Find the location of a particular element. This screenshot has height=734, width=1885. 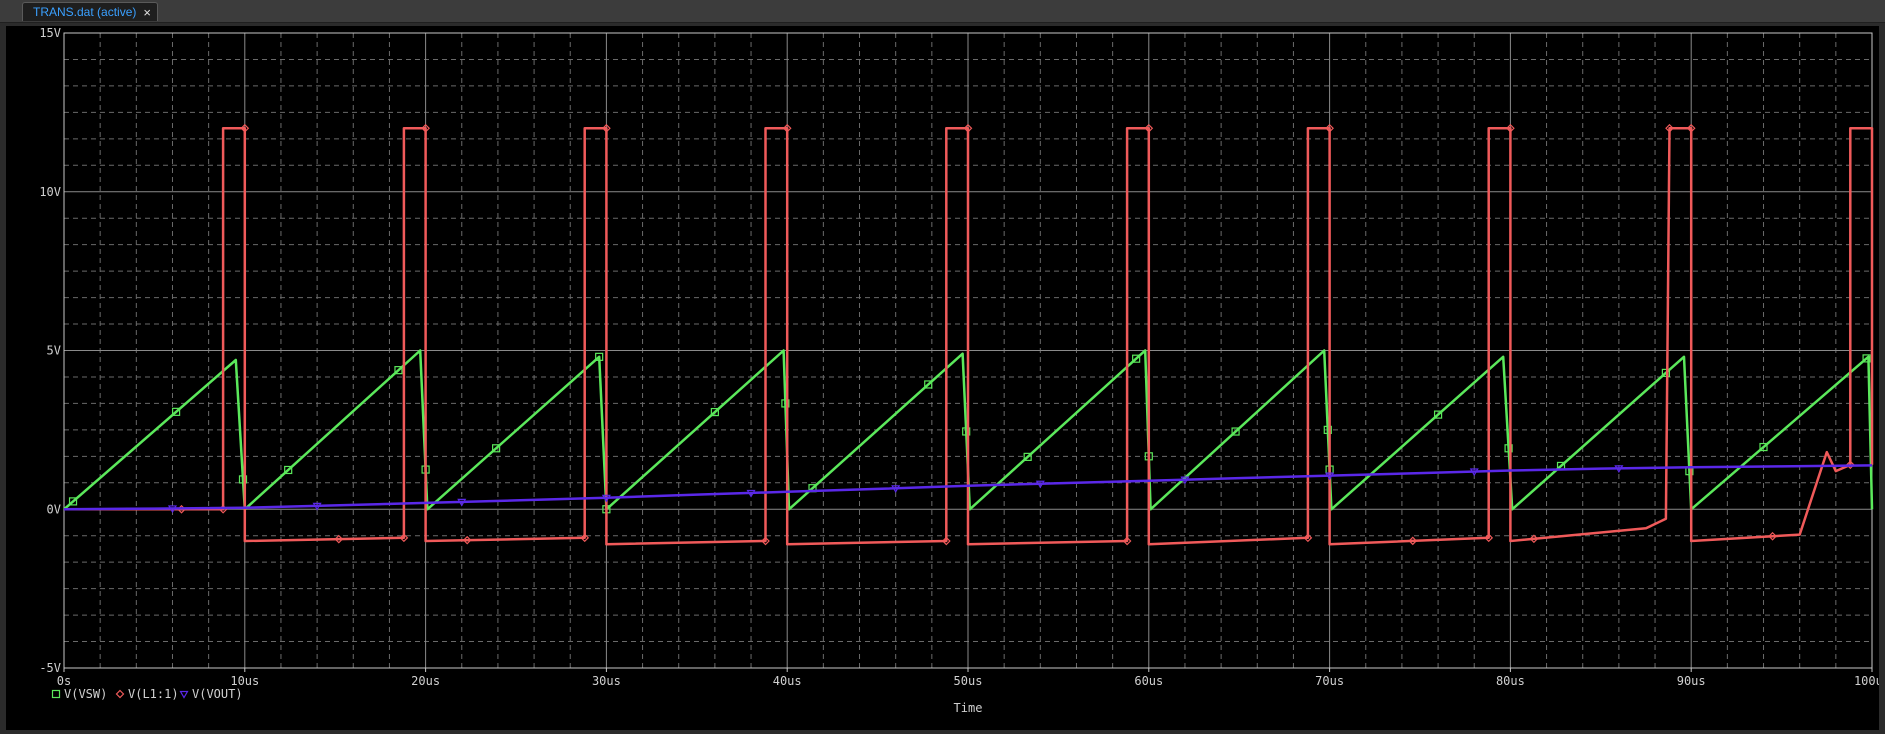

x-tick-label: 60us is located at coordinates (1148, 681).